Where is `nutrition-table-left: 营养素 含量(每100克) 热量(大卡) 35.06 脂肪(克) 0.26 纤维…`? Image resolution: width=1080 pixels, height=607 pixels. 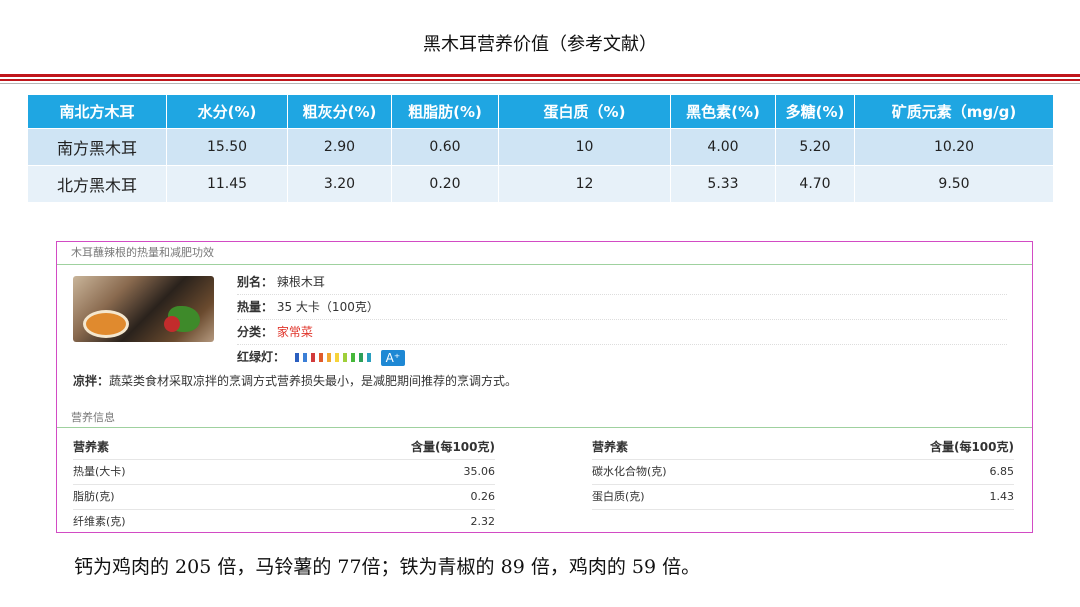 nutrition-table-left: 营养素 含量(每100克) 热量(大卡) 35.06 脂肪(克) 0.26 纤维… is located at coordinates (284, 485).